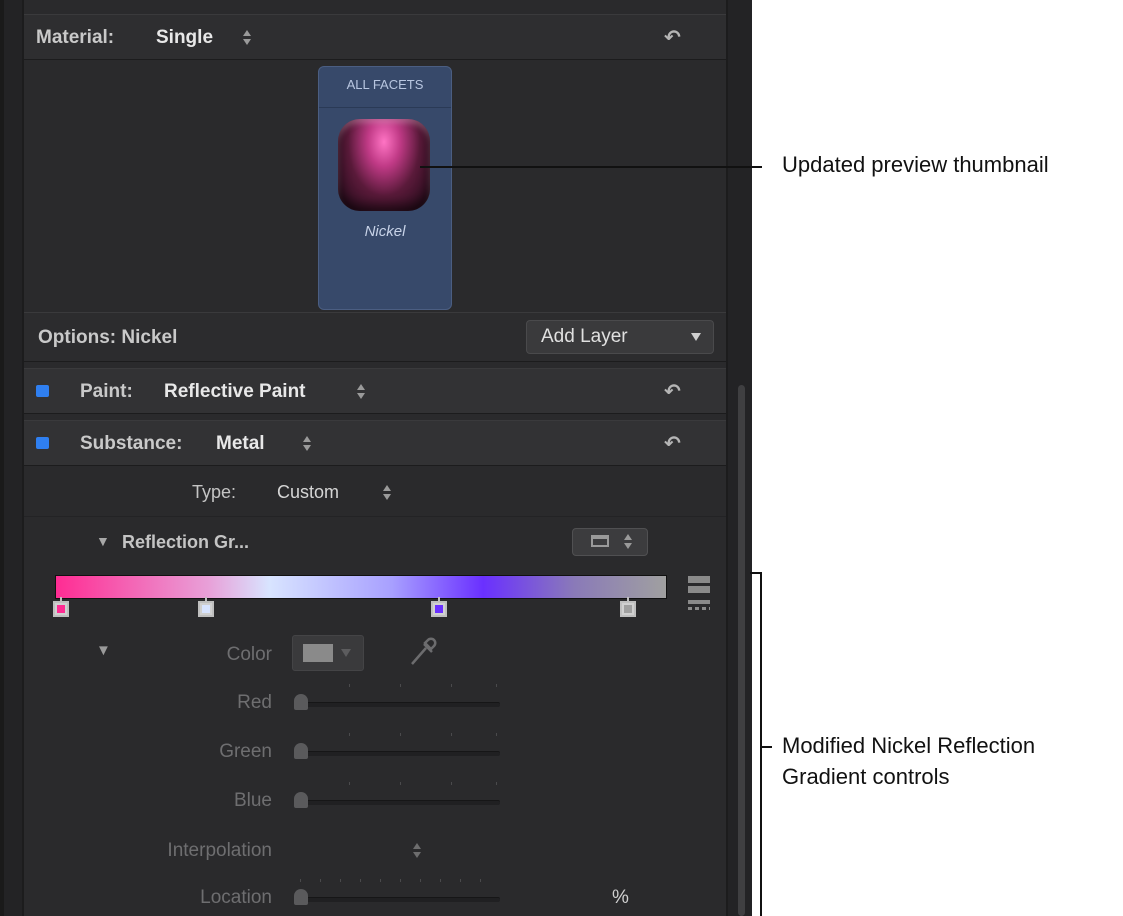  What do you see at coordinates (375, 391) in the screenshot?
I see `paint-row: Paint: Reflective Paint ↶` at bounding box center [375, 391].